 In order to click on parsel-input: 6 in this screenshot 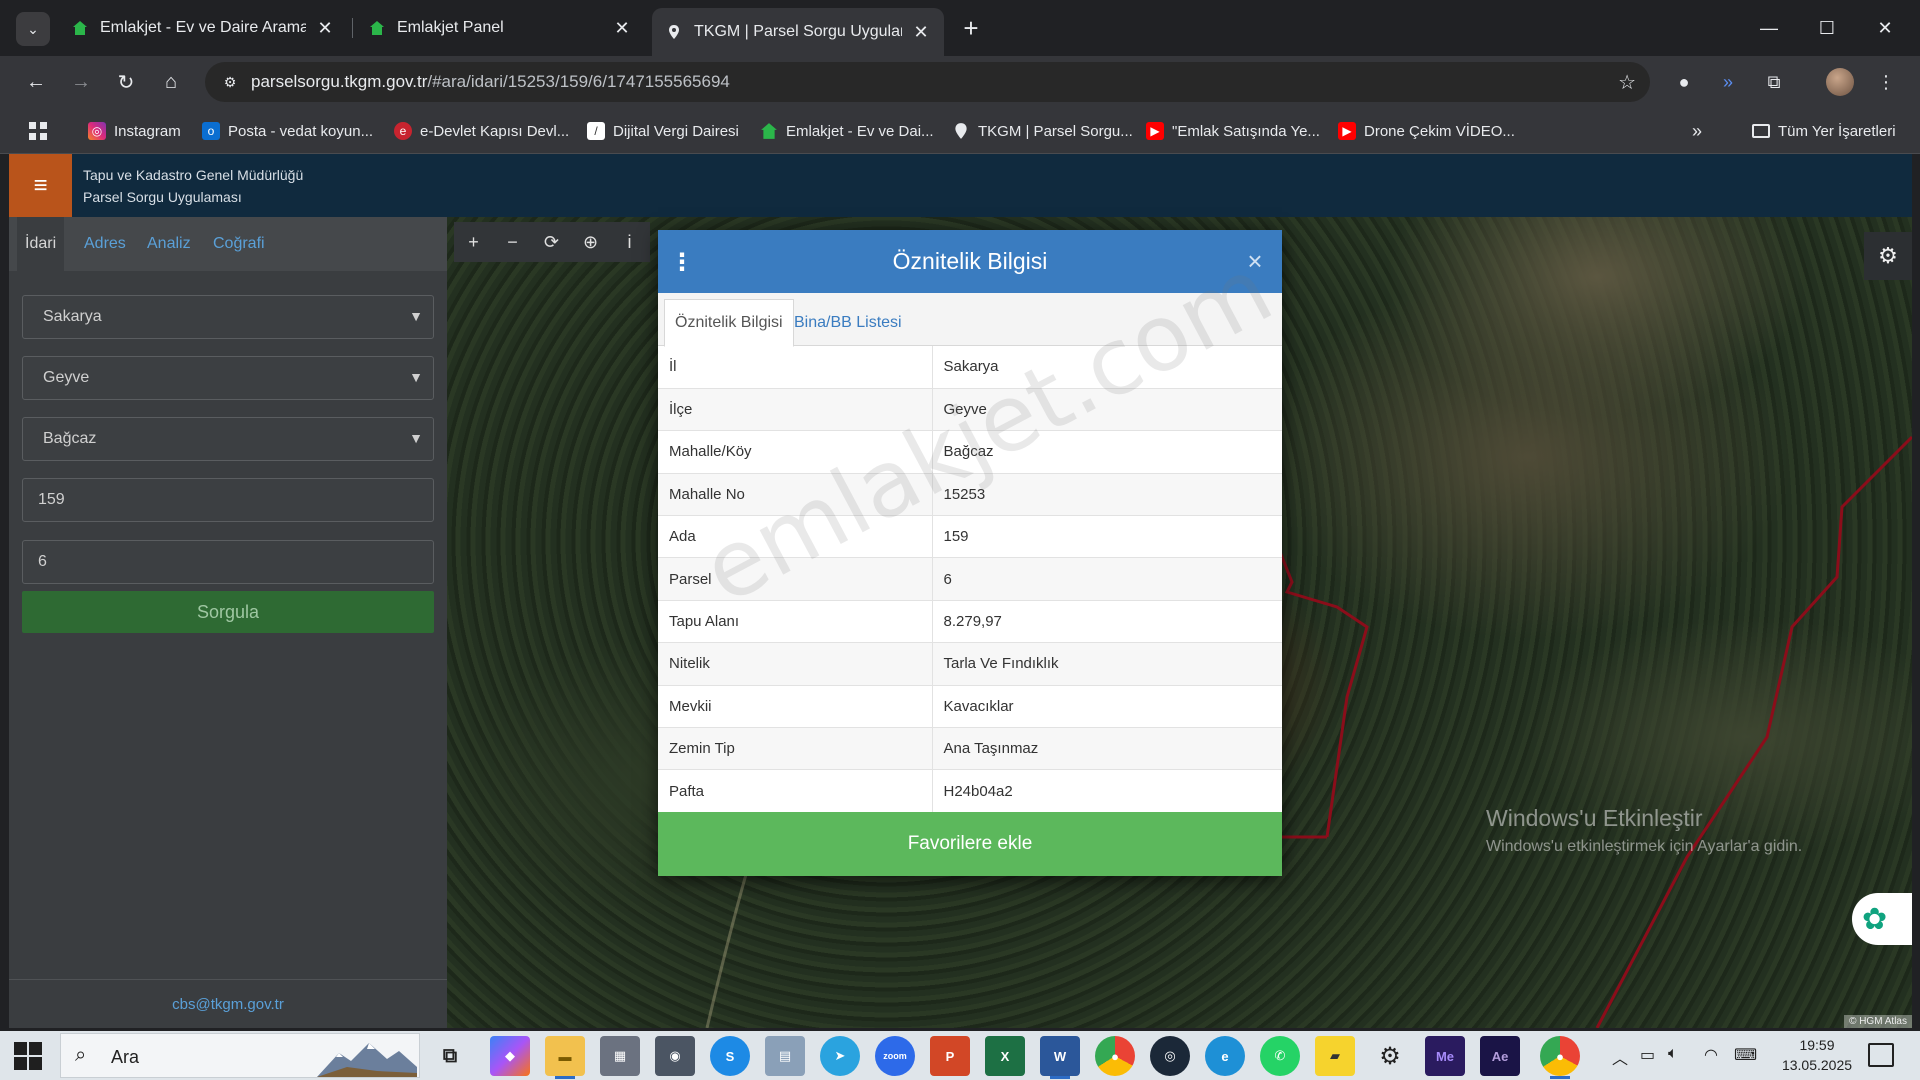, I will do `click(228, 562)`.